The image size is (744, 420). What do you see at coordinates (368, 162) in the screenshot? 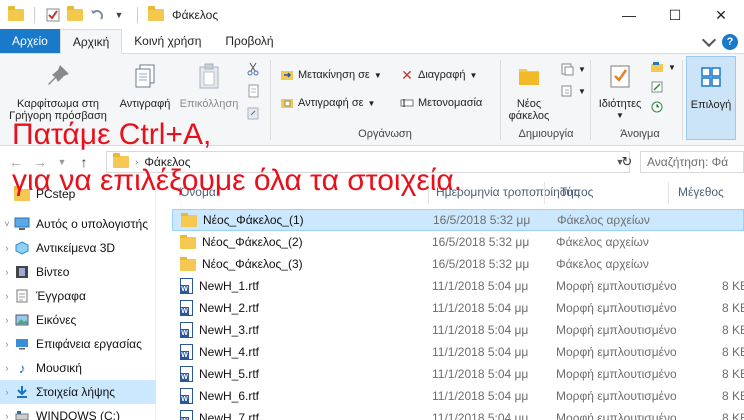
I see `address-bar: › Φάκελος ▼` at bounding box center [368, 162].